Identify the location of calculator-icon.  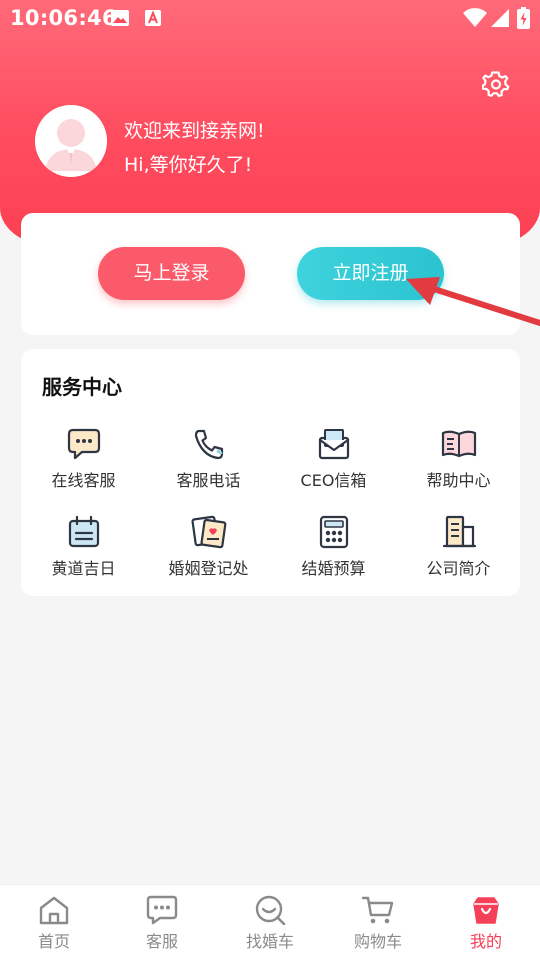
(333, 532).